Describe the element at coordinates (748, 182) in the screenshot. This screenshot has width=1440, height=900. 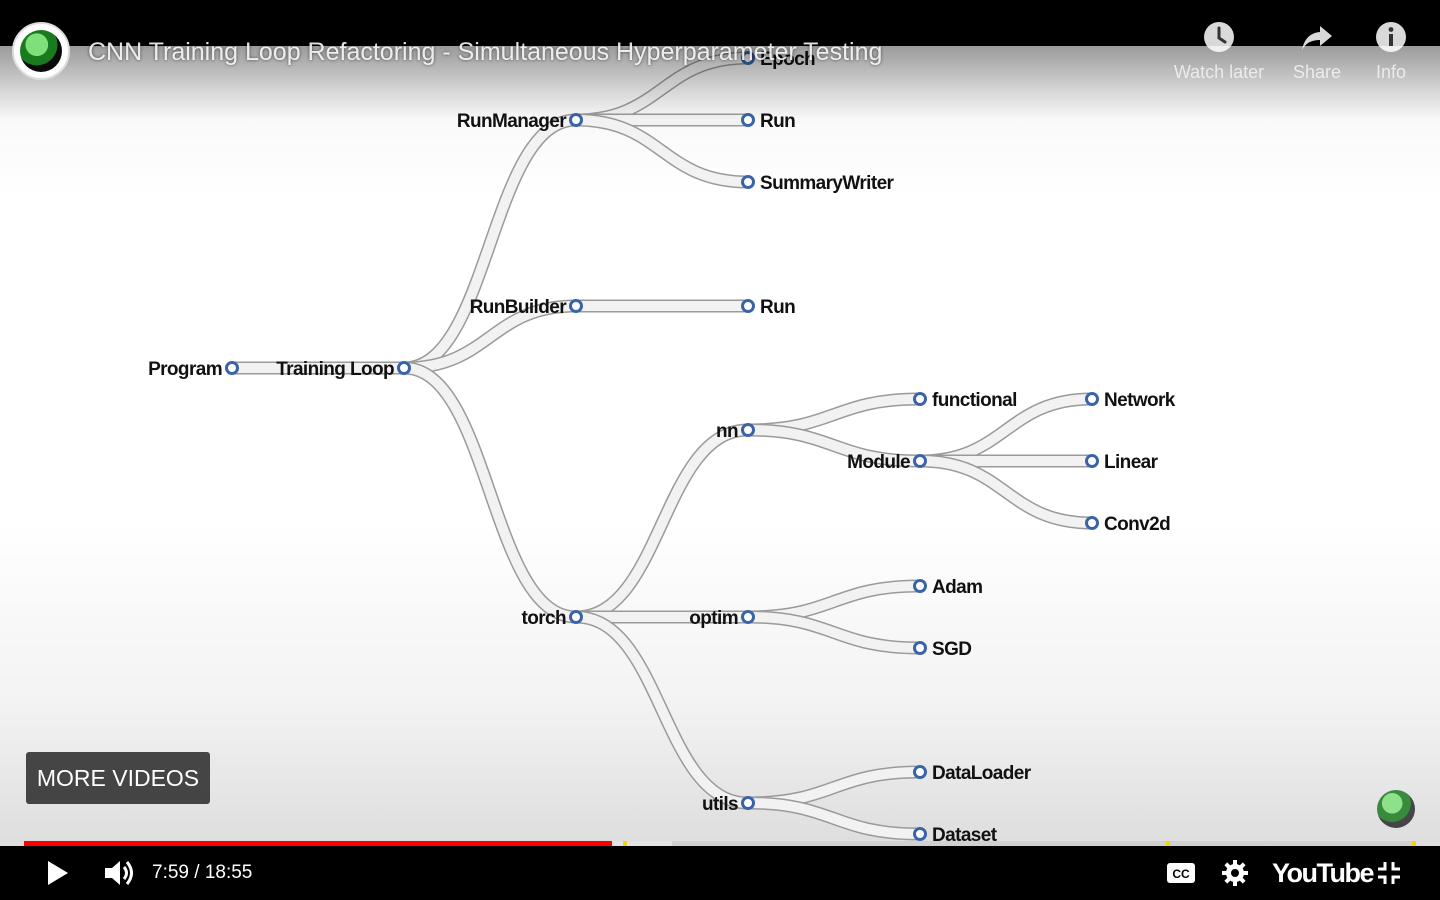
I see `tree-node-summary_writer-dot` at that location.